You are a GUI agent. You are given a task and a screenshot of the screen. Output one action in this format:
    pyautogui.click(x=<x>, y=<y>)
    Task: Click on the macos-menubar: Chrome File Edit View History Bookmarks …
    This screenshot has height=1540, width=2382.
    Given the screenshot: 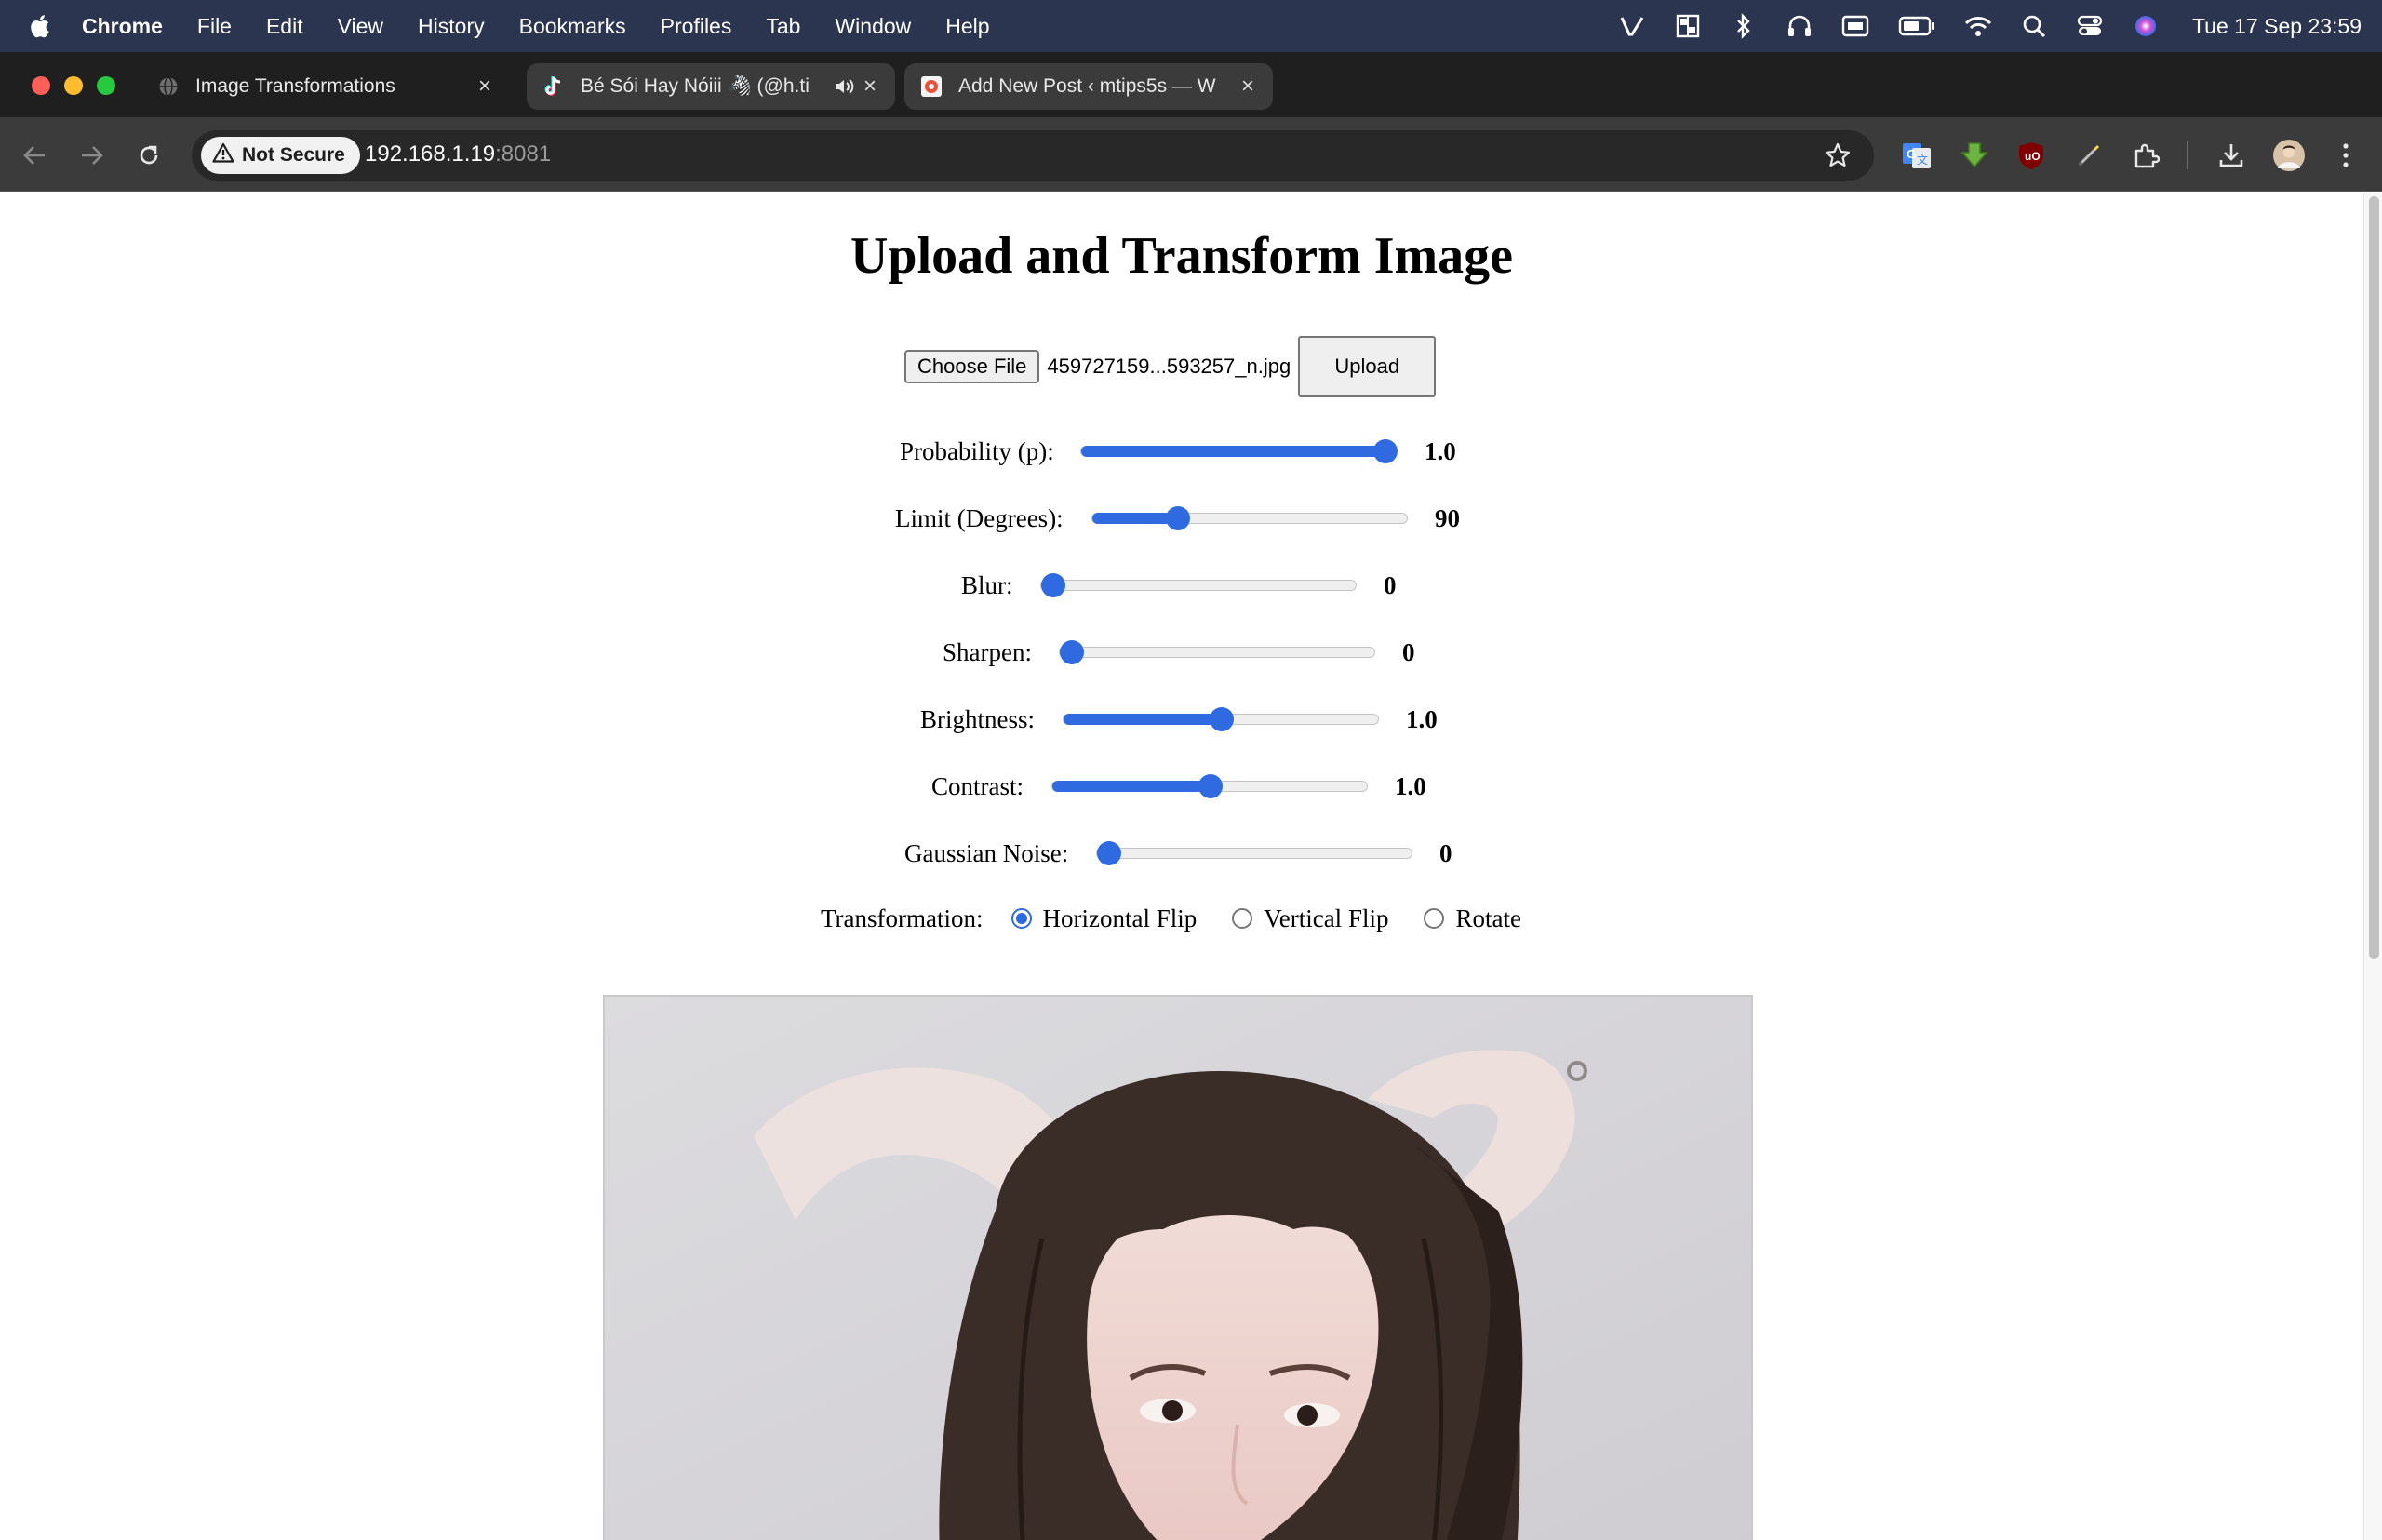 What is the action you would take?
    pyautogui.click(x=1191, y=26)
    